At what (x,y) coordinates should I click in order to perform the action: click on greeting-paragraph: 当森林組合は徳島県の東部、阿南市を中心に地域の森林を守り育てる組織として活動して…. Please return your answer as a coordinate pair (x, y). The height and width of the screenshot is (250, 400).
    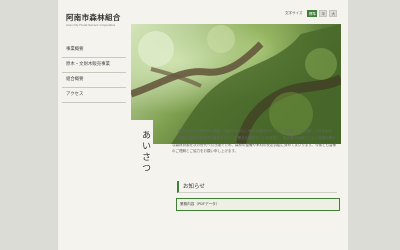
    Looking at the image, I should click on (256, 131).